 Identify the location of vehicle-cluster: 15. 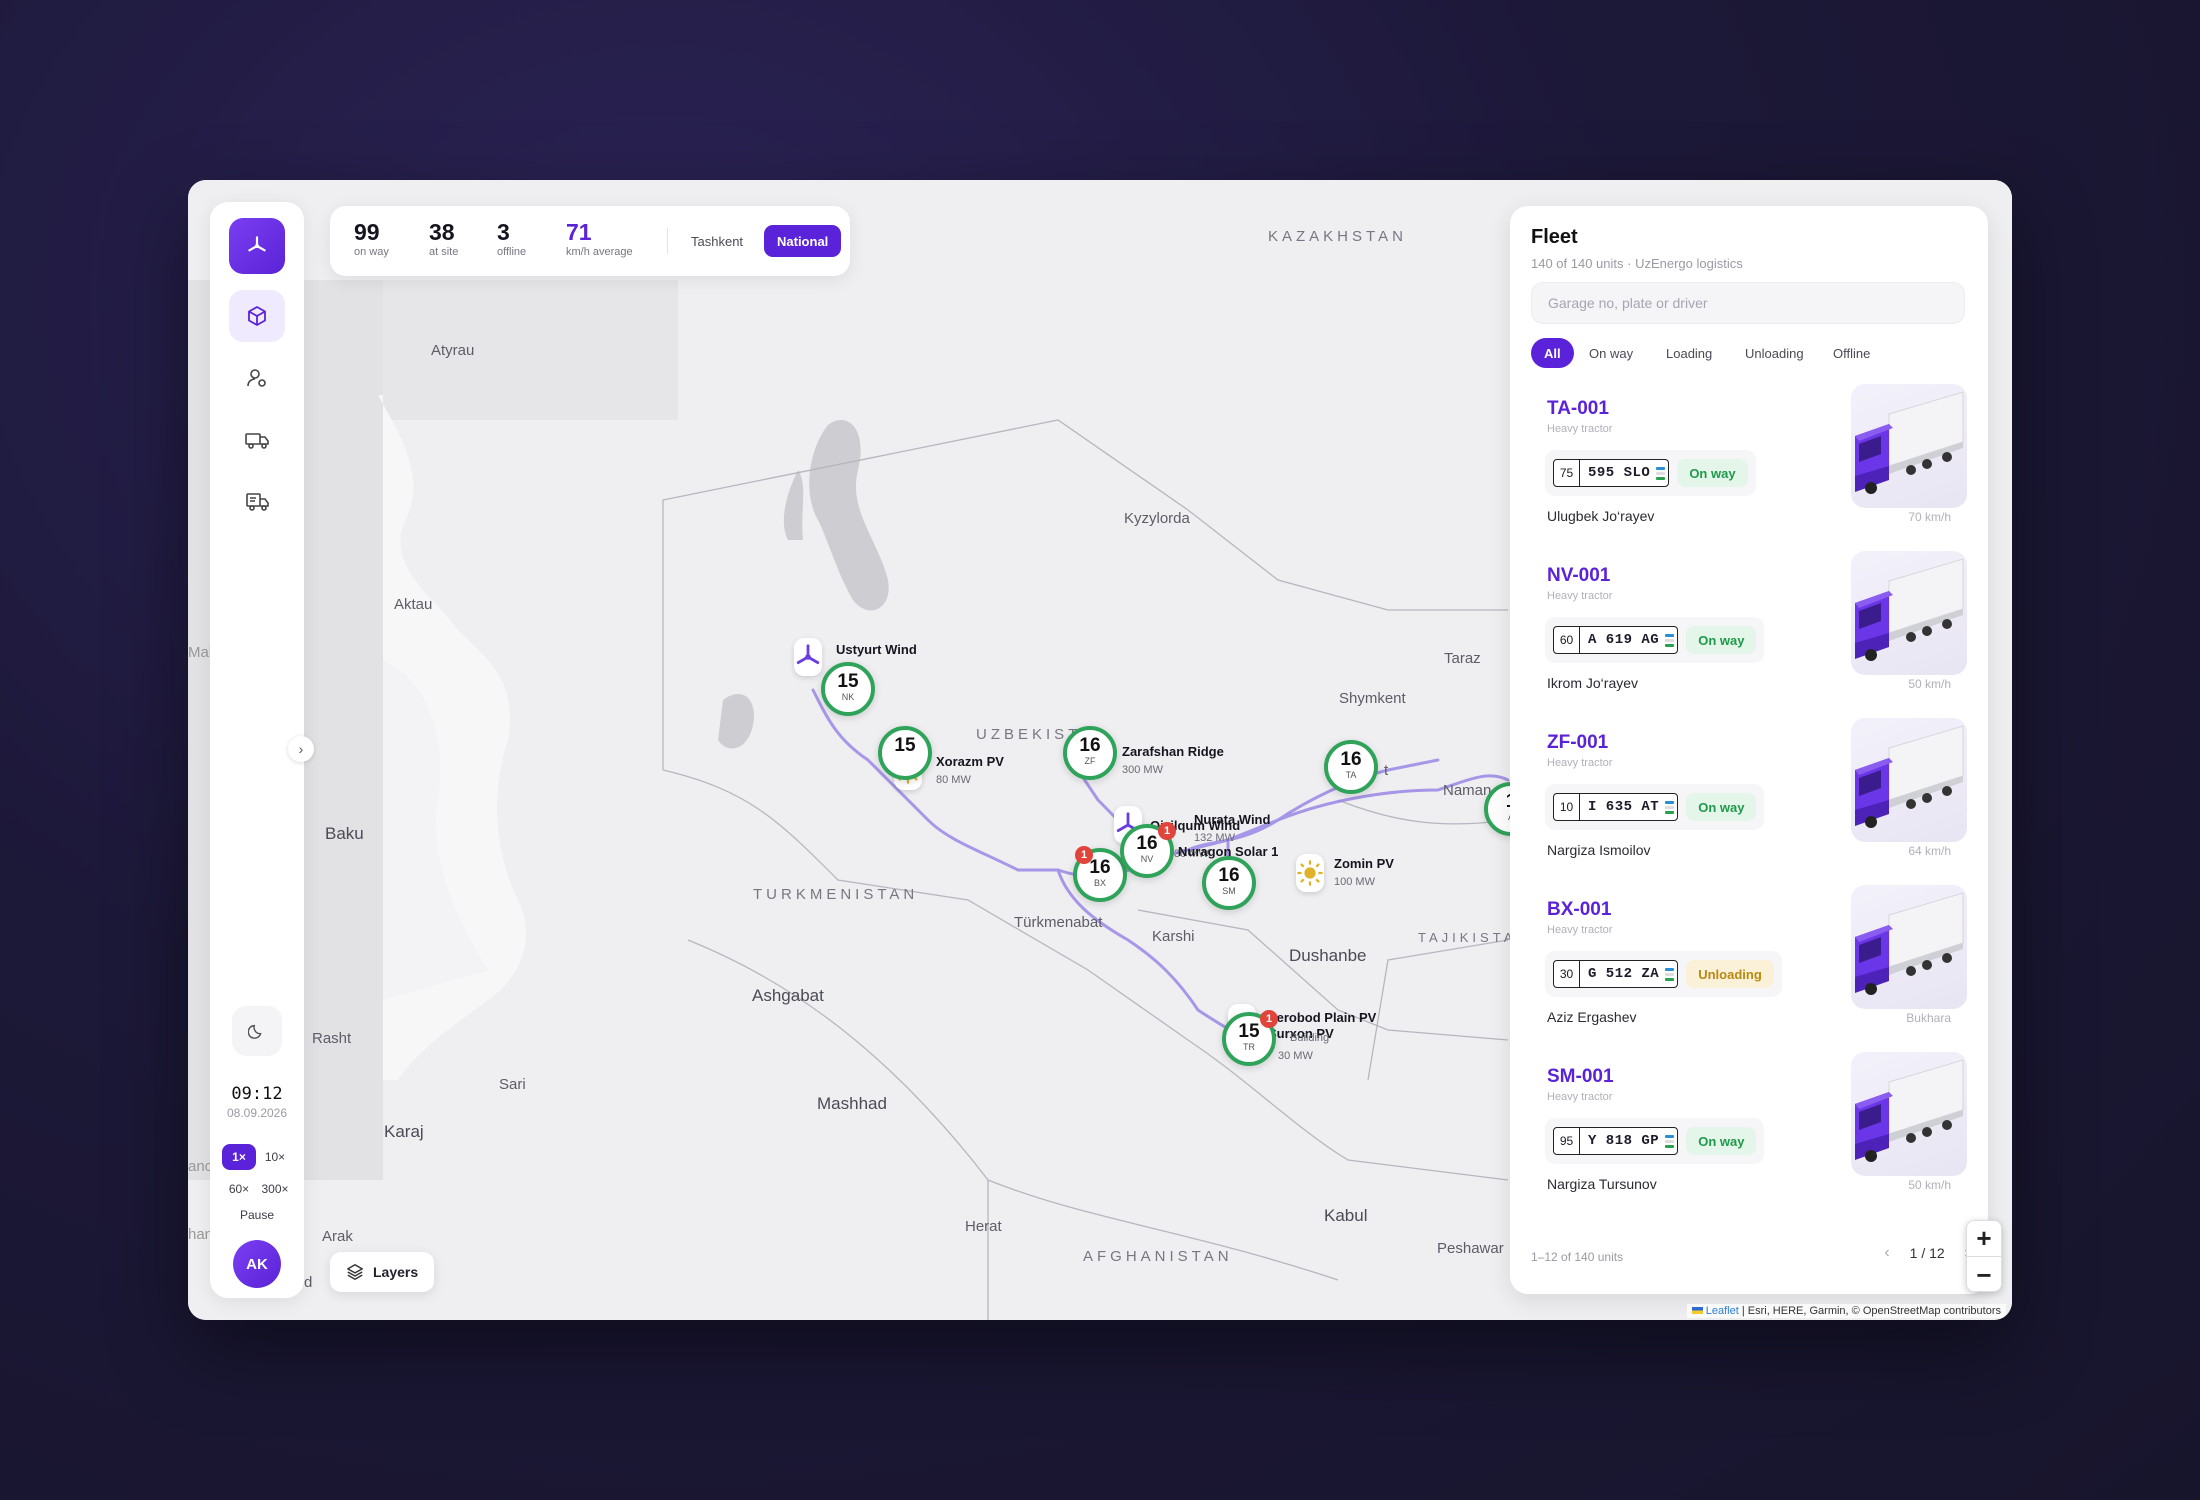
(905, 753).